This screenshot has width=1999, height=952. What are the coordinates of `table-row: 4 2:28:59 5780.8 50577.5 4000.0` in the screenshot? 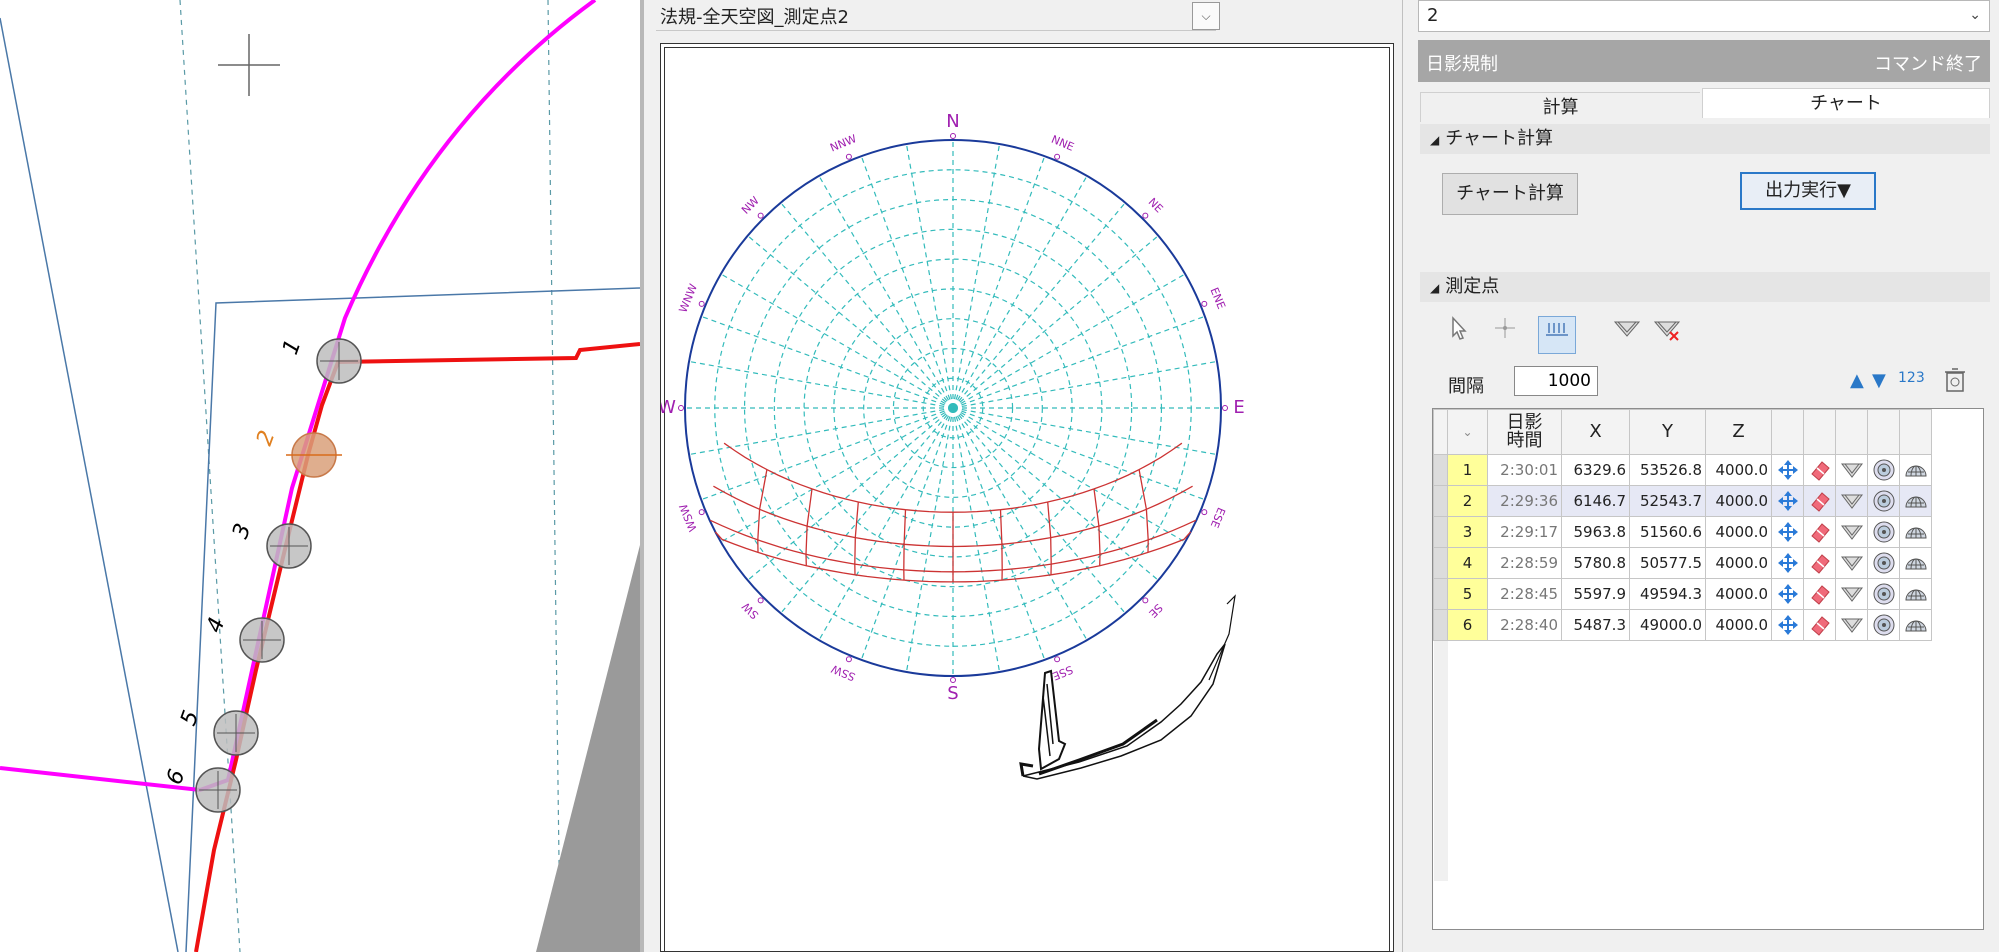 It's located at (1682, 563).